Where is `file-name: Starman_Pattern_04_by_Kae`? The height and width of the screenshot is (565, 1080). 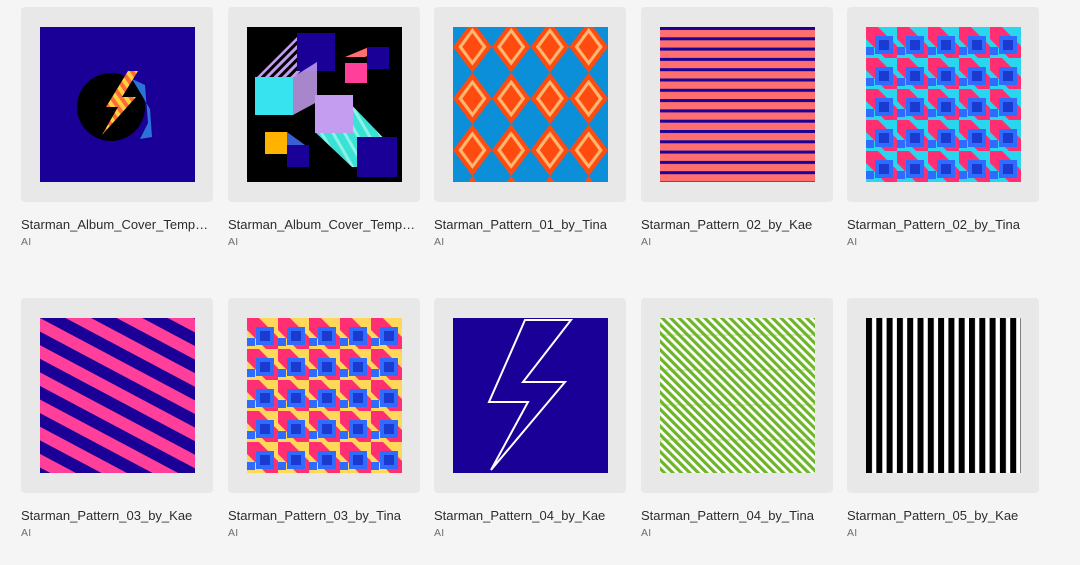 file-name: Starman_Pattern_04_by_Kae is located at coordinates (528, 516).